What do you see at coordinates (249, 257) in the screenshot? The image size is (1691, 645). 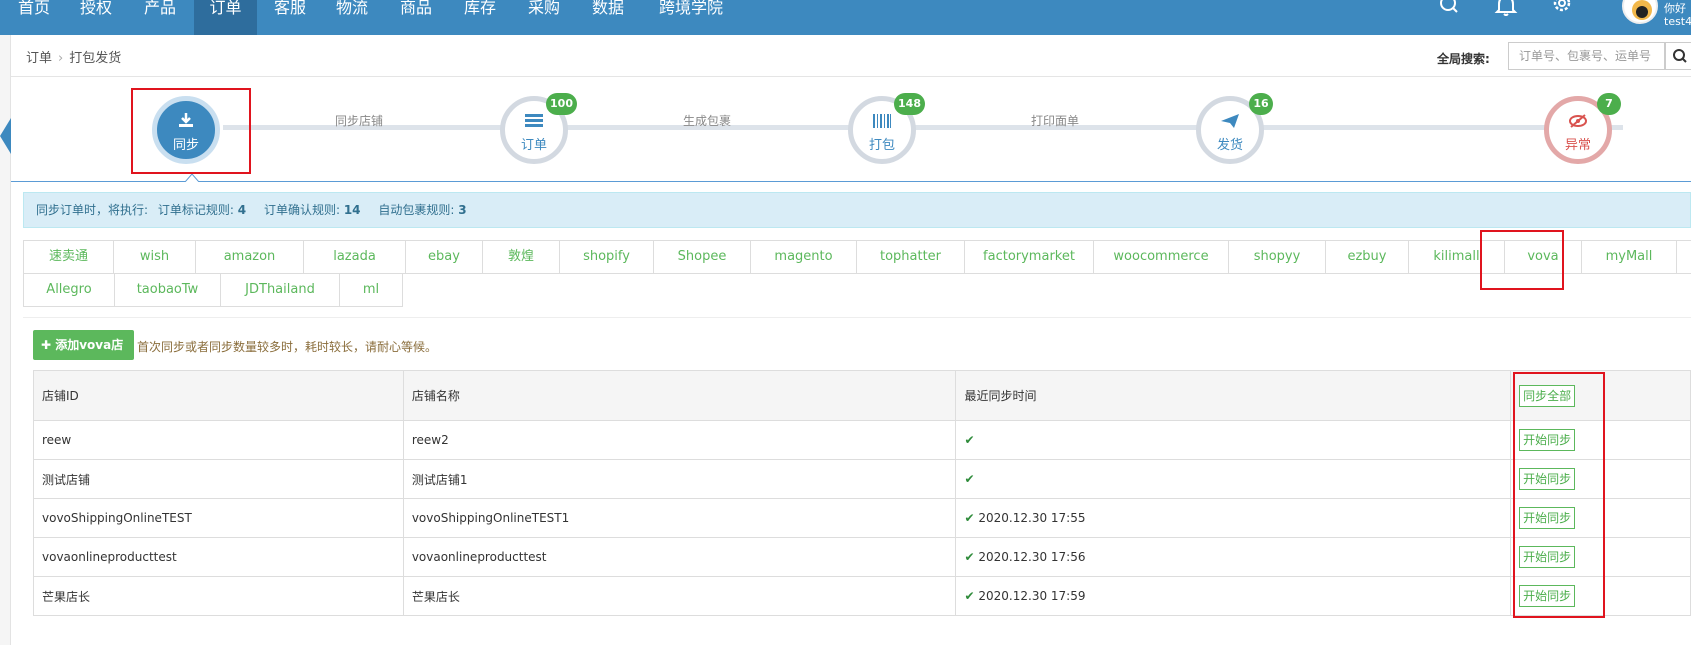 I see `tab-amazon: amazon` at bounding box center [249, 257].